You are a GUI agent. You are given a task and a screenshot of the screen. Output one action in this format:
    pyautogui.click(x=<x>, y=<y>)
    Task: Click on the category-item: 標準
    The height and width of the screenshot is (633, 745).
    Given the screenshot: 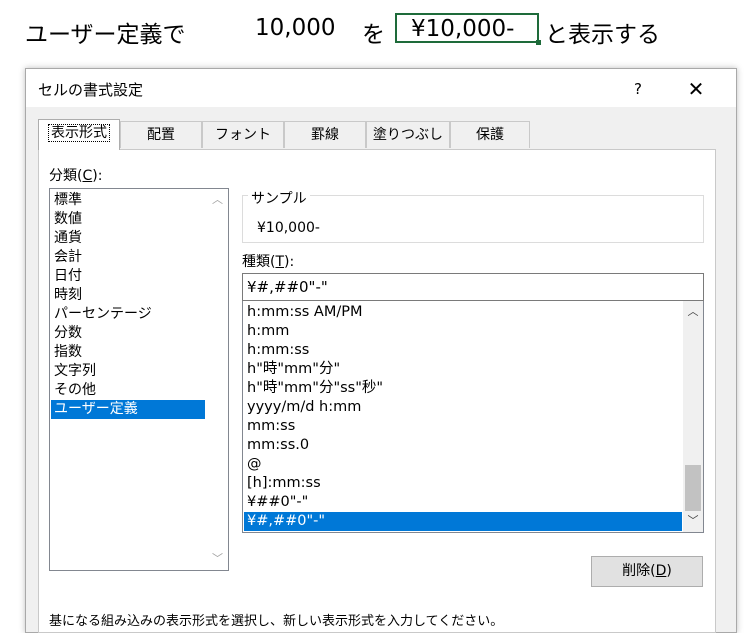 What is the action you would take?
    pyautogui.click(x=128, y=200)
    